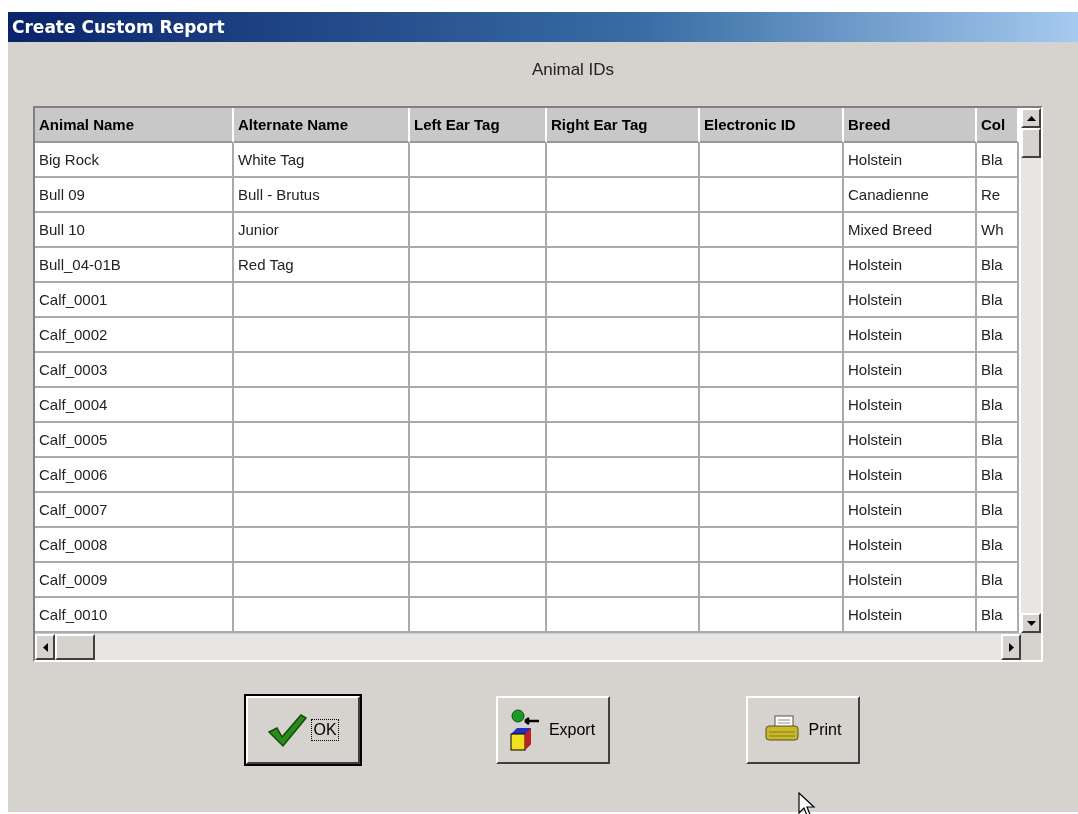 The height and width of the screenshot is (814, 1078). I want to click on up-arrow-icon, so click(1031, 118).